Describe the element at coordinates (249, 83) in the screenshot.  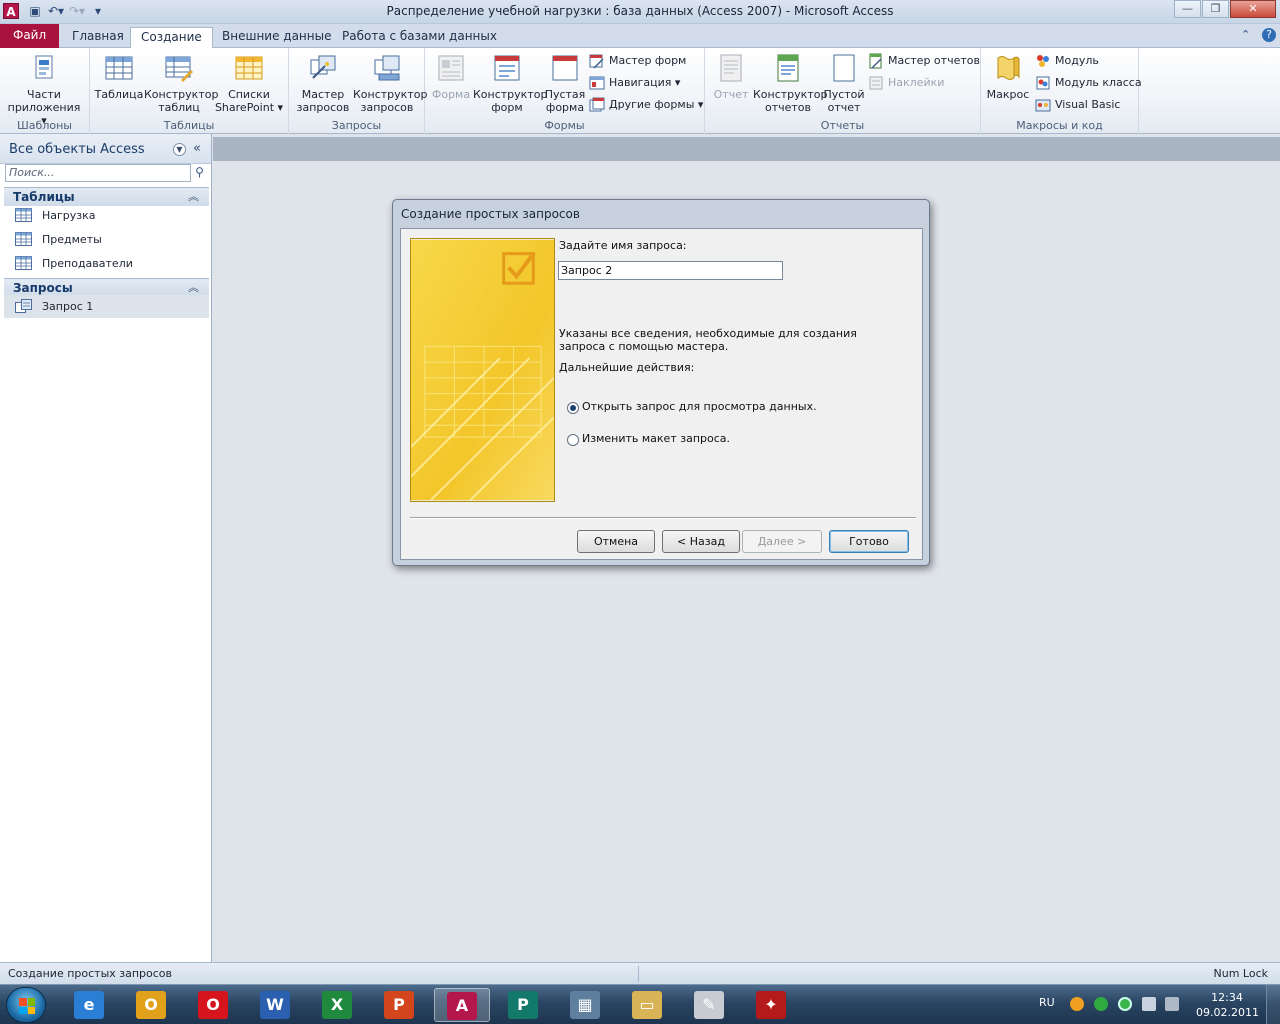
I see `sharepoint-lists-button: Списки SharePoint ▾` at that location.